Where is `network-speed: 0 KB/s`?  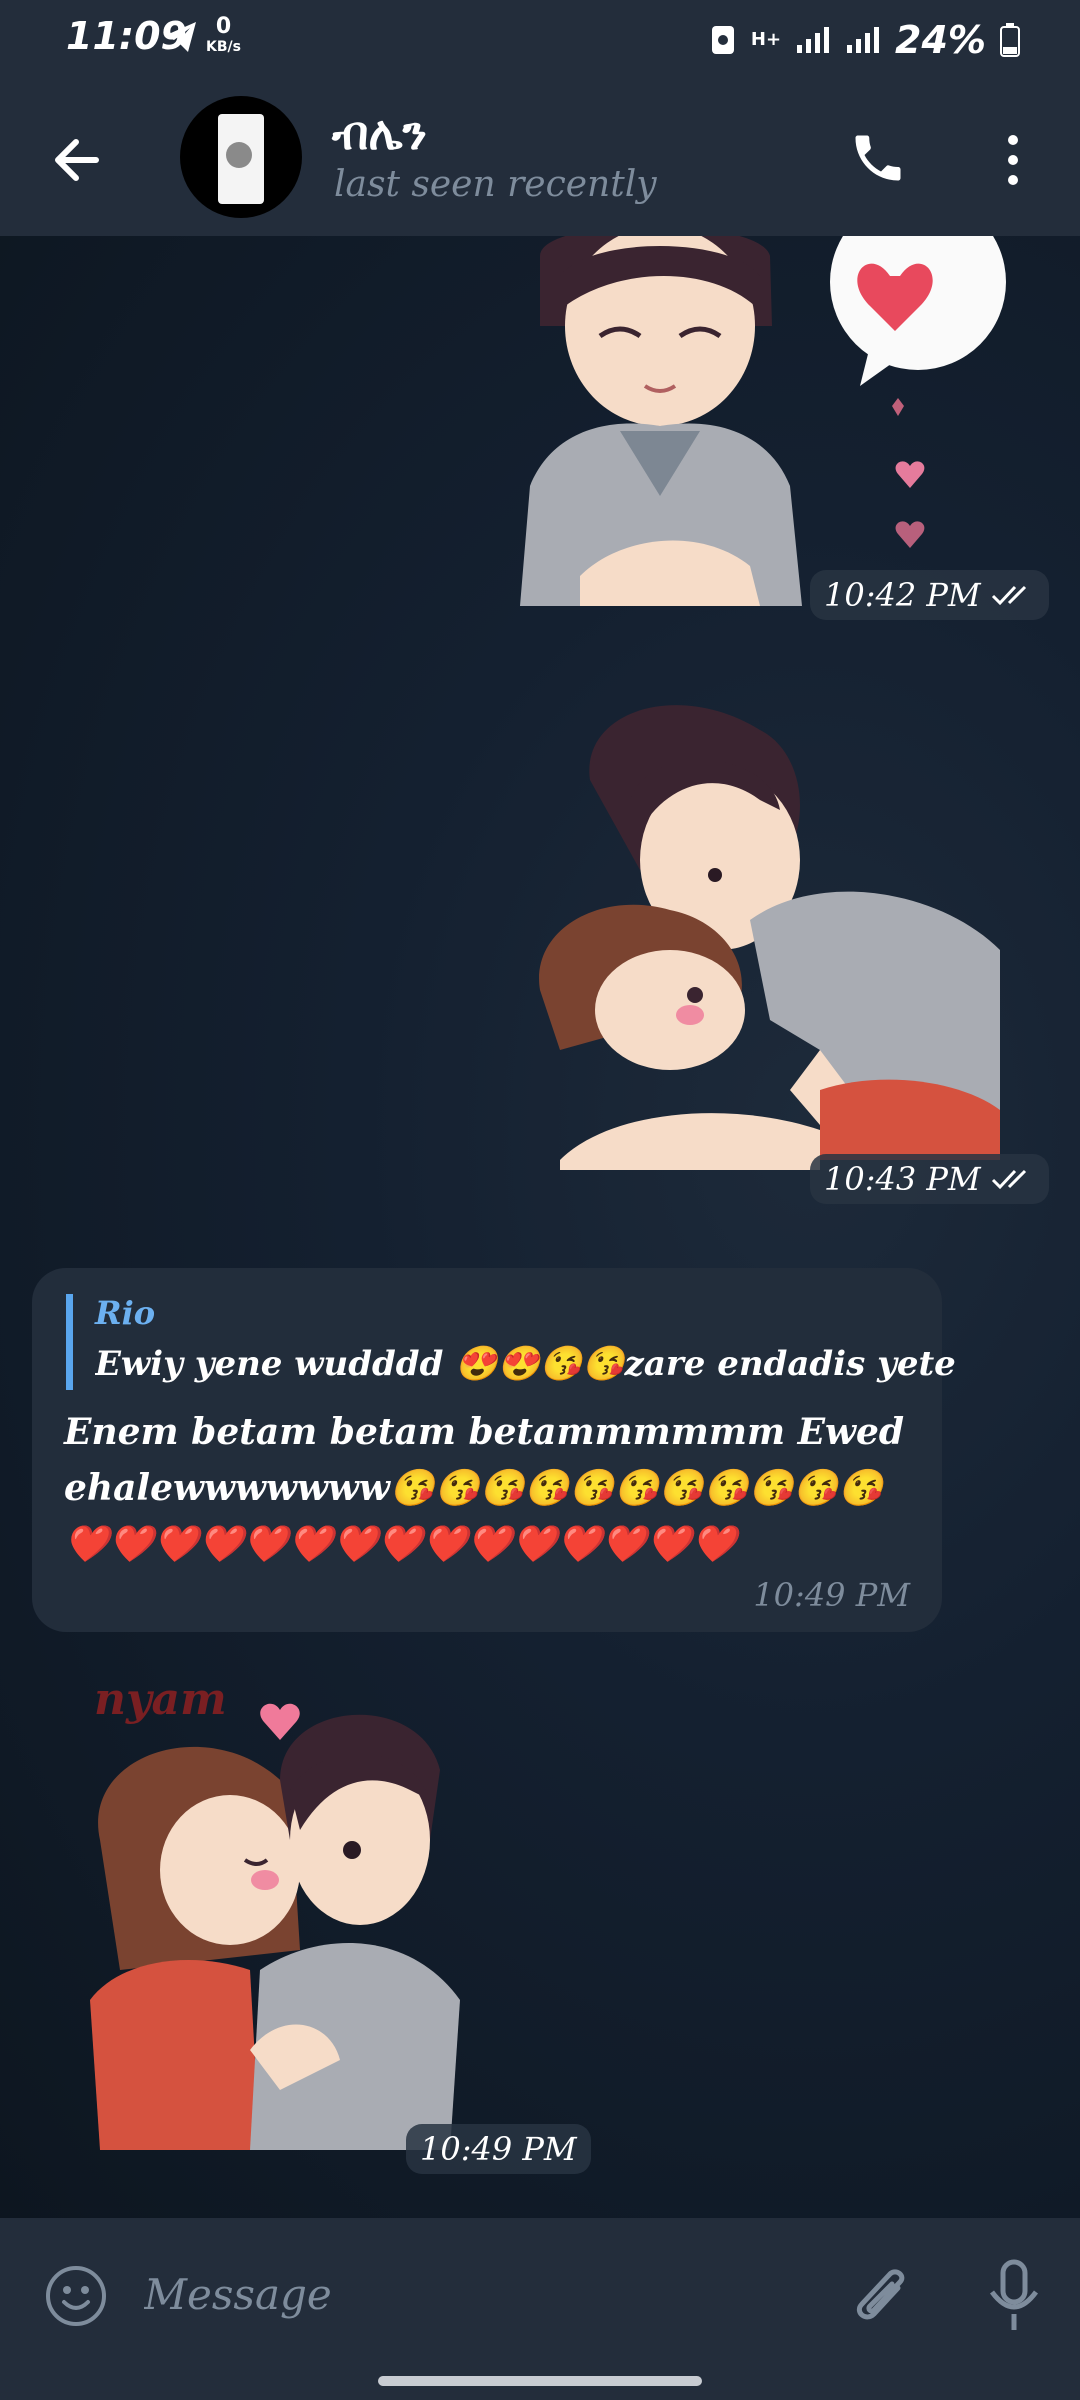 network-speed: 0 KB/s is located at coordinates (223, 34).